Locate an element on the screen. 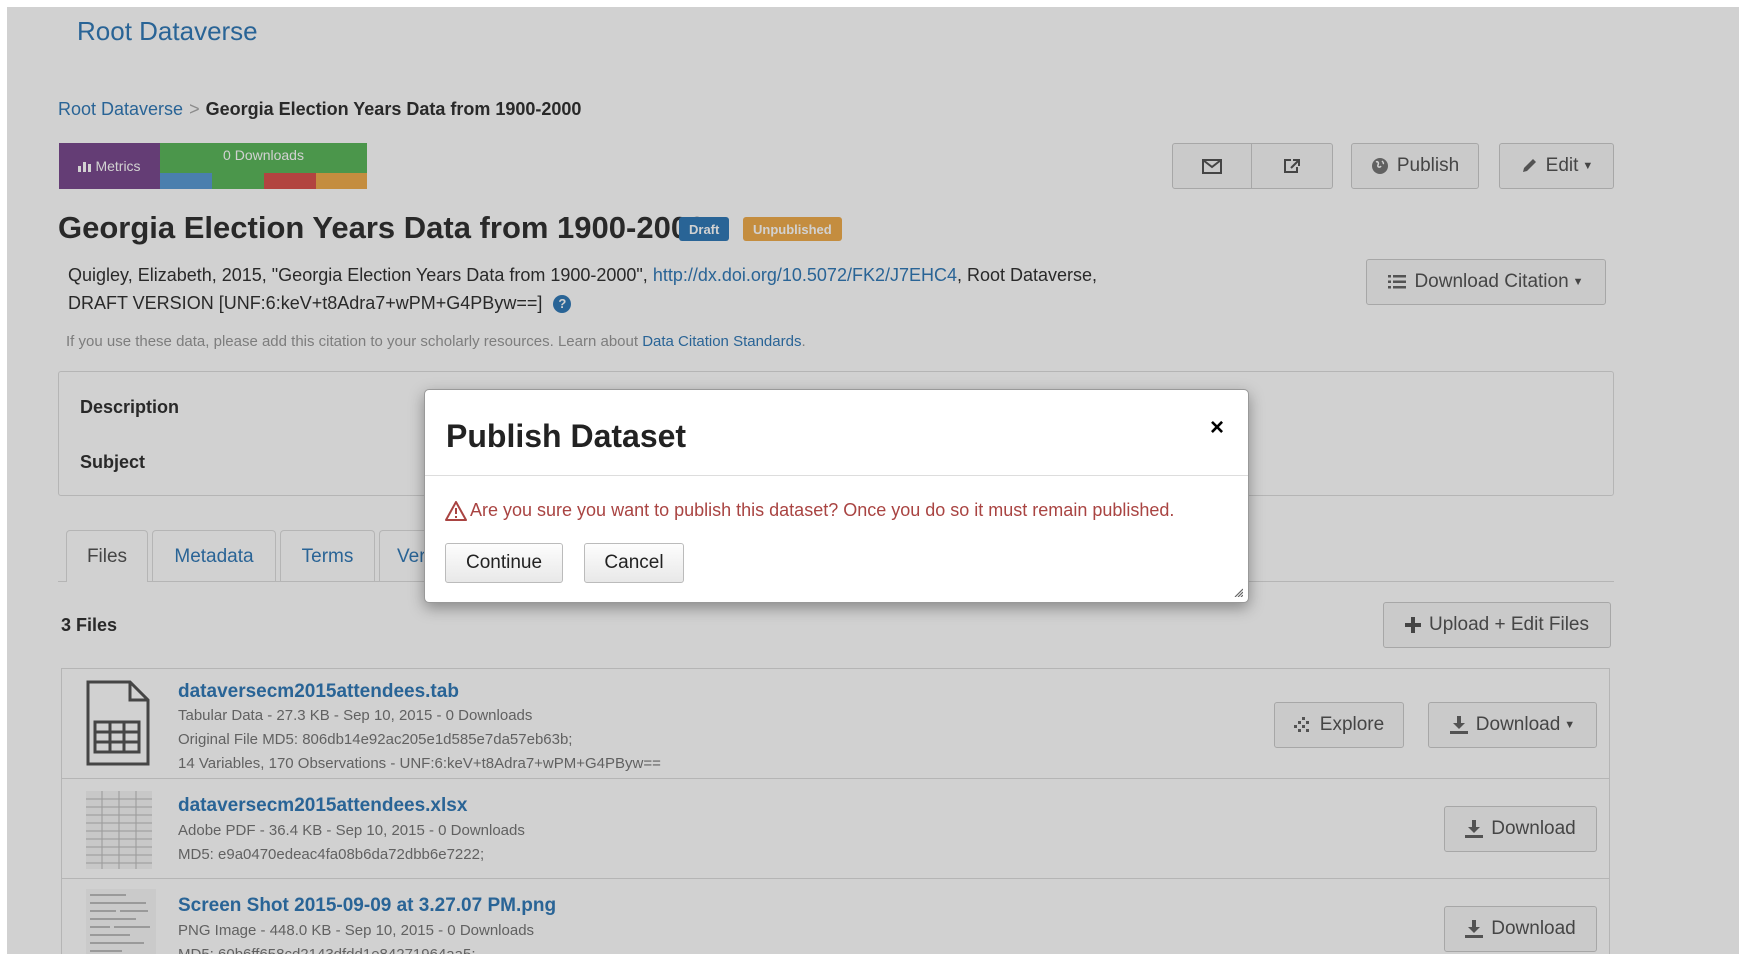 The image size is (1739, 954). dialog-title: Publish Dataset is located at coordinates (566, 436).